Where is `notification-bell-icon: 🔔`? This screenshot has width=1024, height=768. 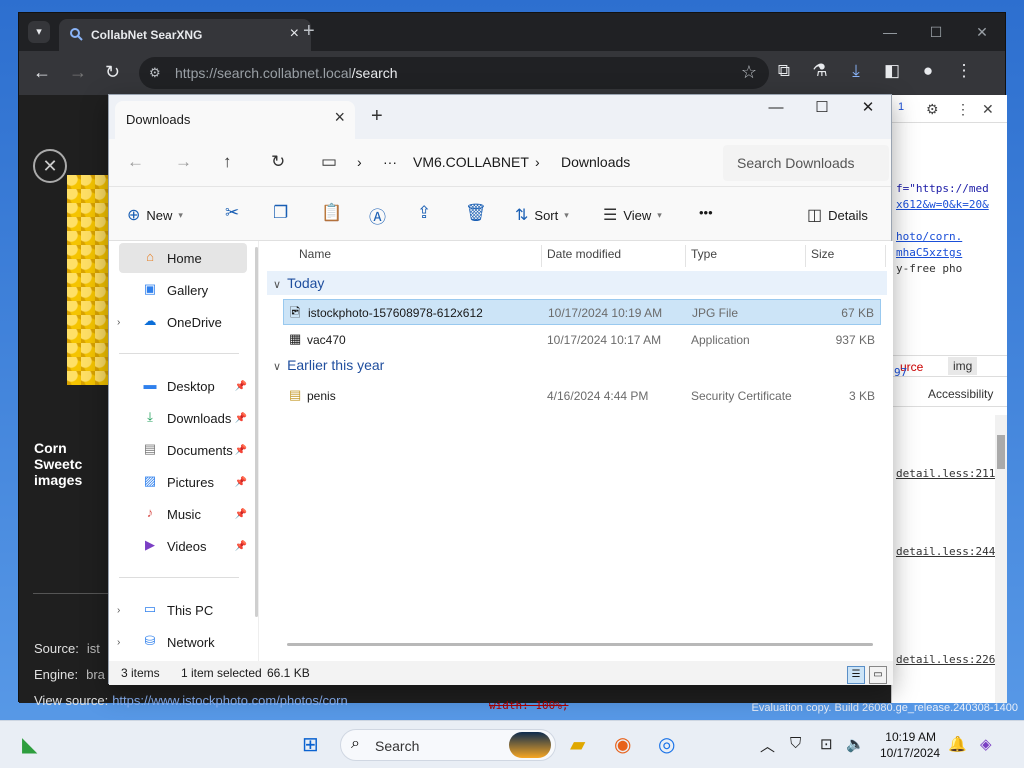 notification-bell-icon: 🔔 is located at coordinates (957, 744).